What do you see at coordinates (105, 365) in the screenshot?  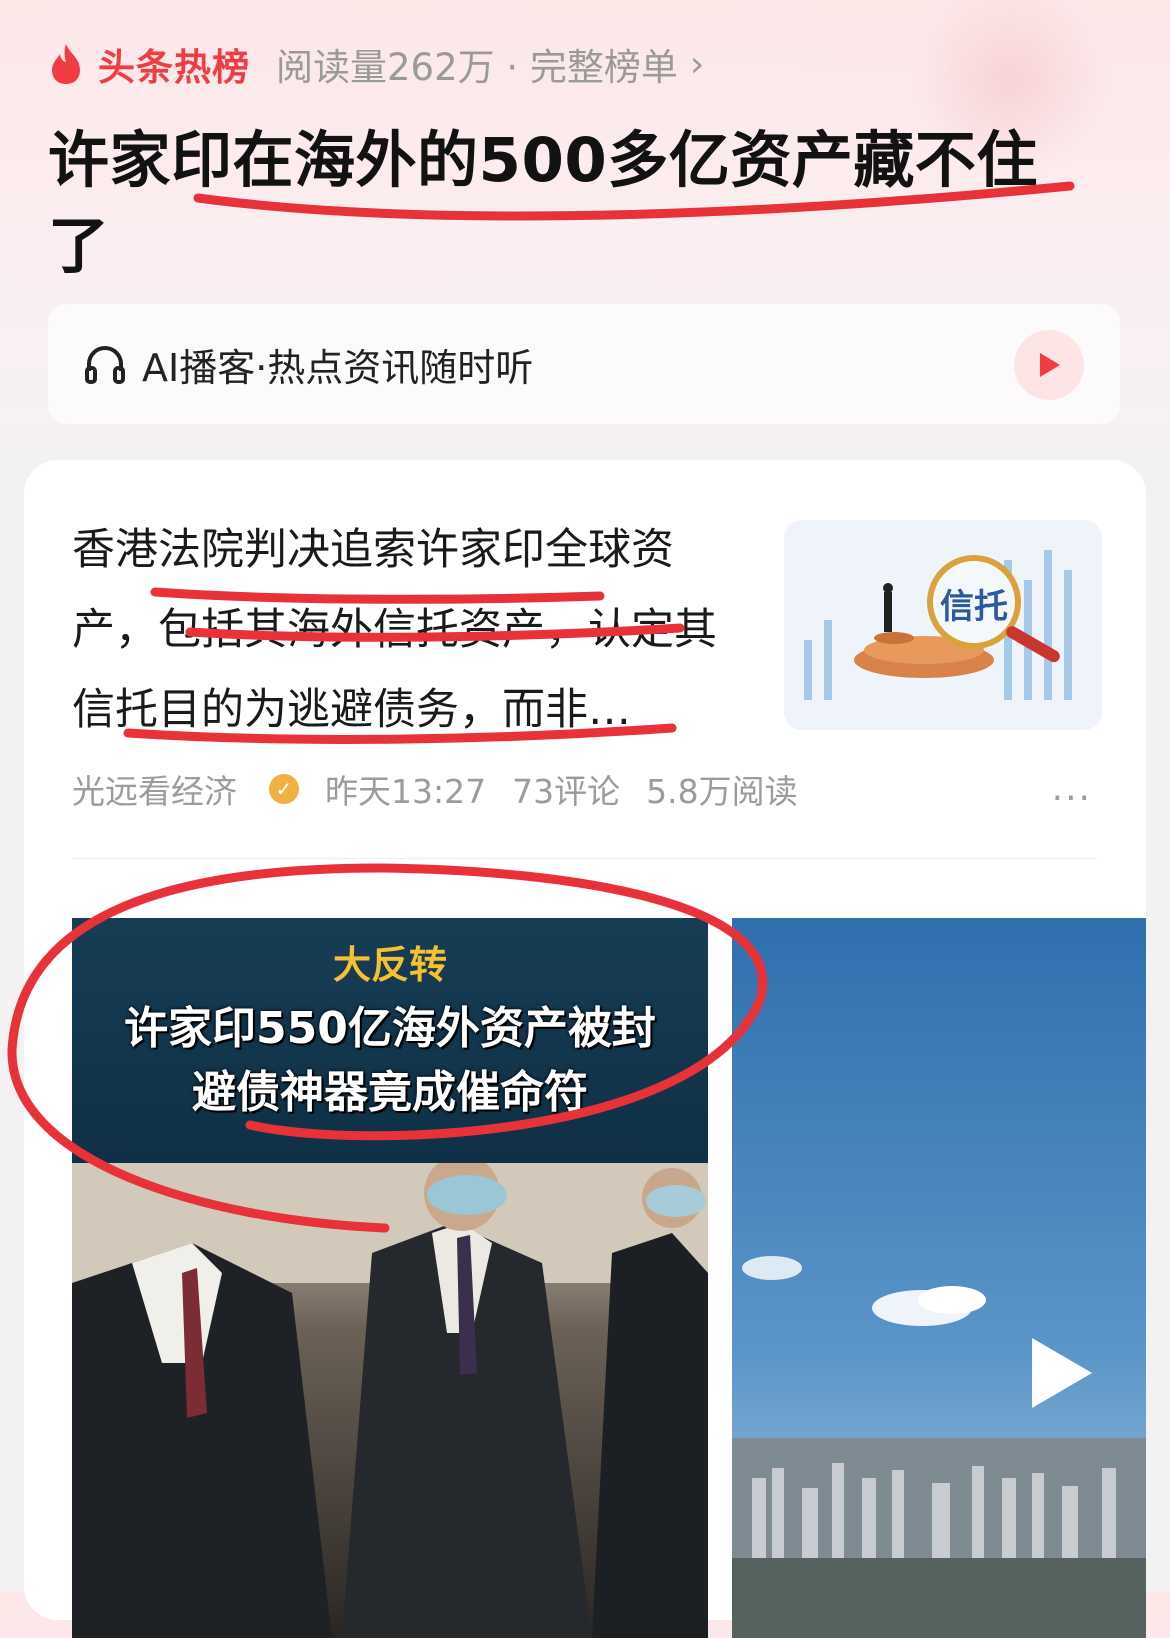 I see `headphones-icon` at bounding box center [105, 365].